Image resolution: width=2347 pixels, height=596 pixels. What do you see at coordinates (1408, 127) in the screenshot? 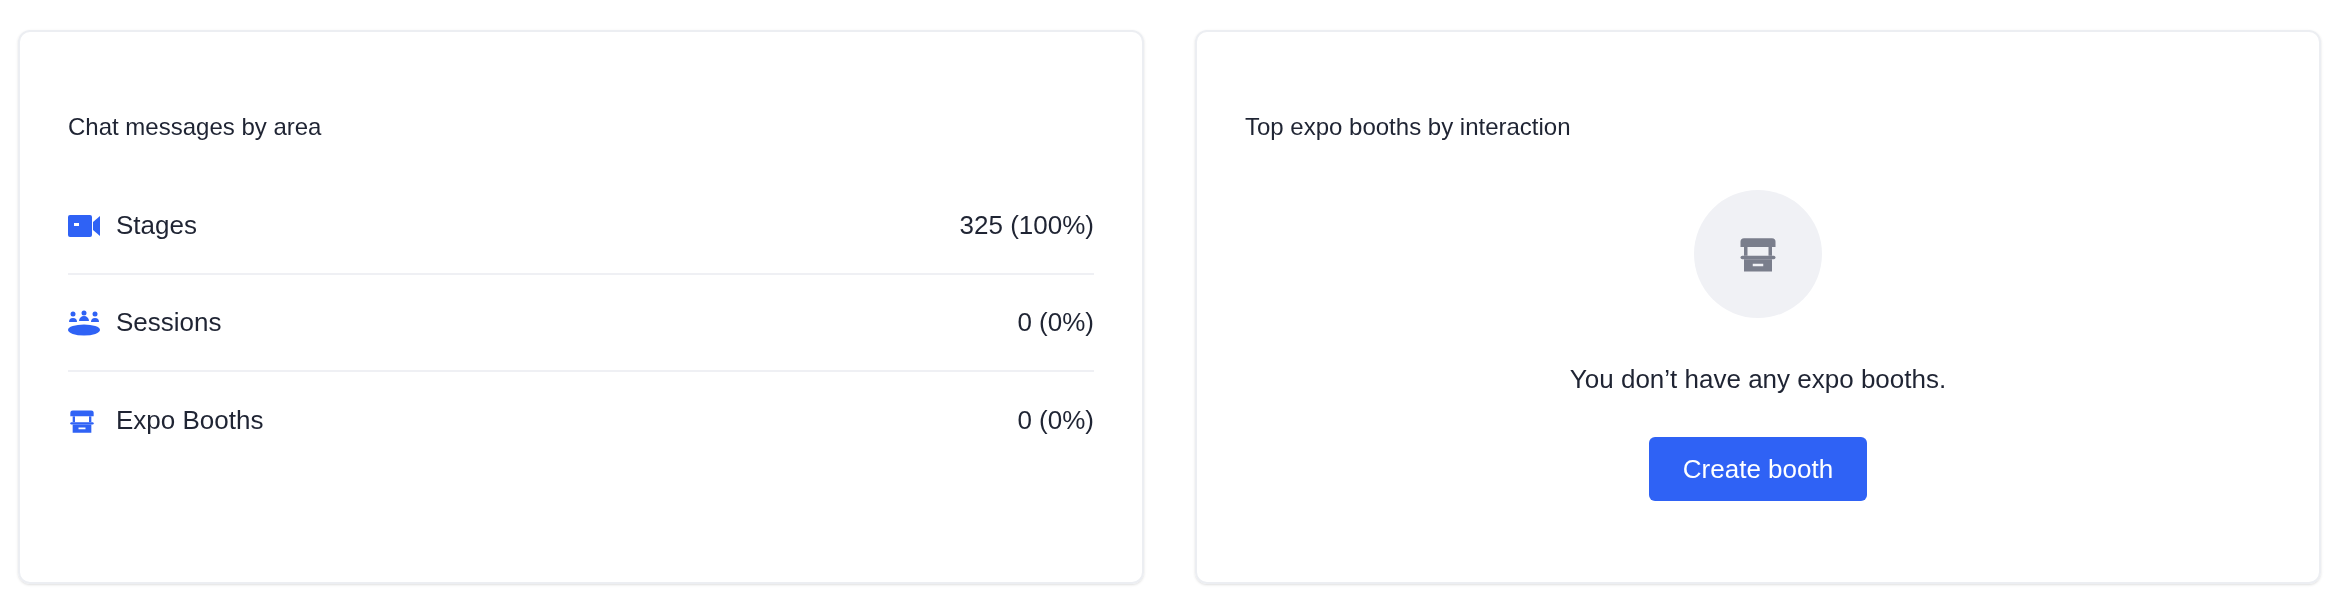
I see `card-title: Top expo booths by interaction` at bounding box center [1408, 127].